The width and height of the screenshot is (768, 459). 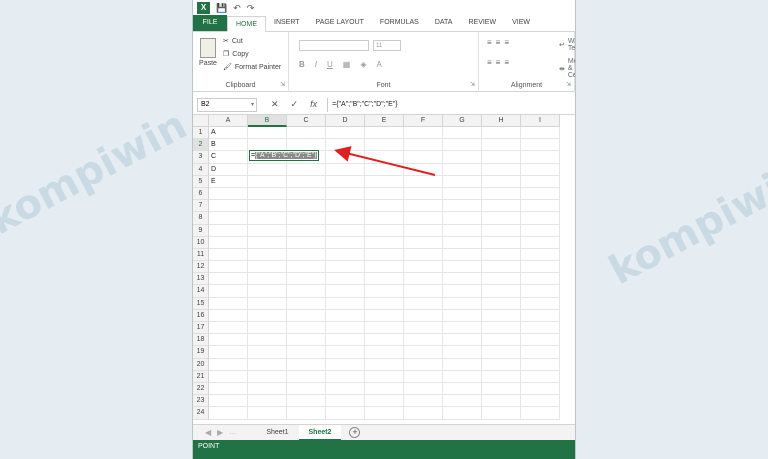 I want to click on tab-file: FILE, so click(x=210, y=23).